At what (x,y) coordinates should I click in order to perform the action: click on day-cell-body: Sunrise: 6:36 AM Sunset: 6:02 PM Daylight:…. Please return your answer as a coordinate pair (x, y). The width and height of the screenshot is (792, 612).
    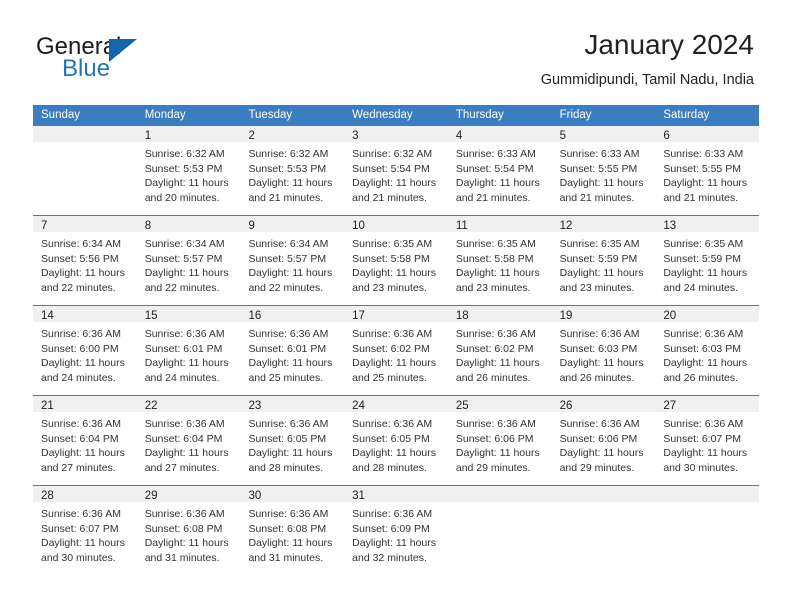
    Looking at the image, I should click on (500, 353).